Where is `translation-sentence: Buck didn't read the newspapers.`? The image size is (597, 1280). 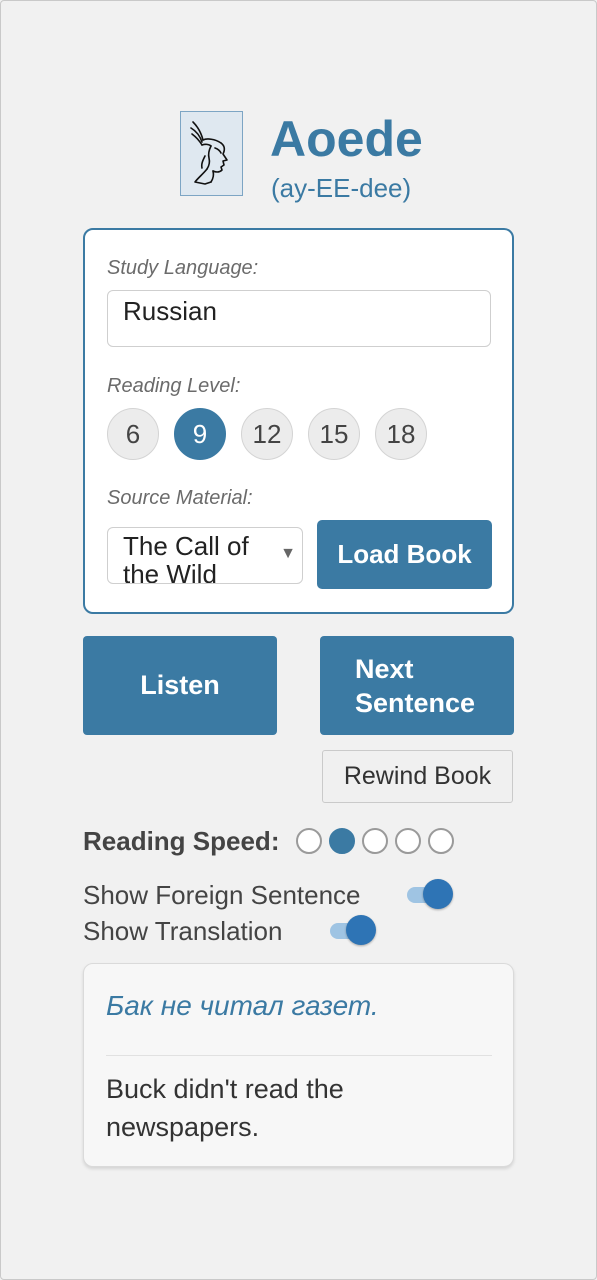 translation-sentence: Buck didn't read the newspapers. is located at coordinates (225, 1108).